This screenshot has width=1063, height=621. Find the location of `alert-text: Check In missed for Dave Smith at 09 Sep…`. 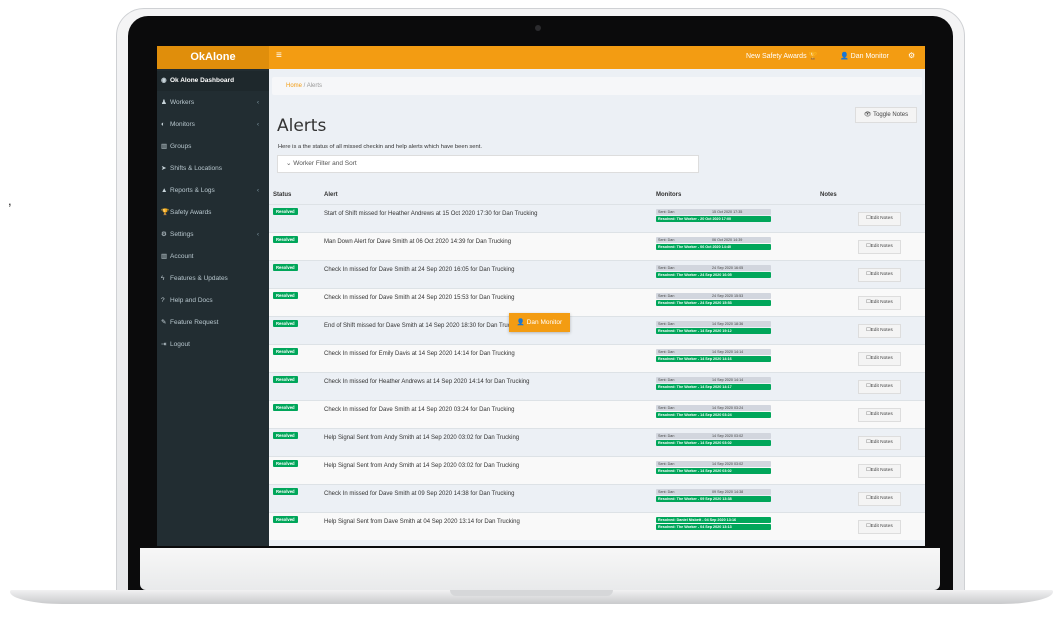

alert-text: Check In missed for Dave Smith at 09 Sep… is located at coordinates (419, 494).